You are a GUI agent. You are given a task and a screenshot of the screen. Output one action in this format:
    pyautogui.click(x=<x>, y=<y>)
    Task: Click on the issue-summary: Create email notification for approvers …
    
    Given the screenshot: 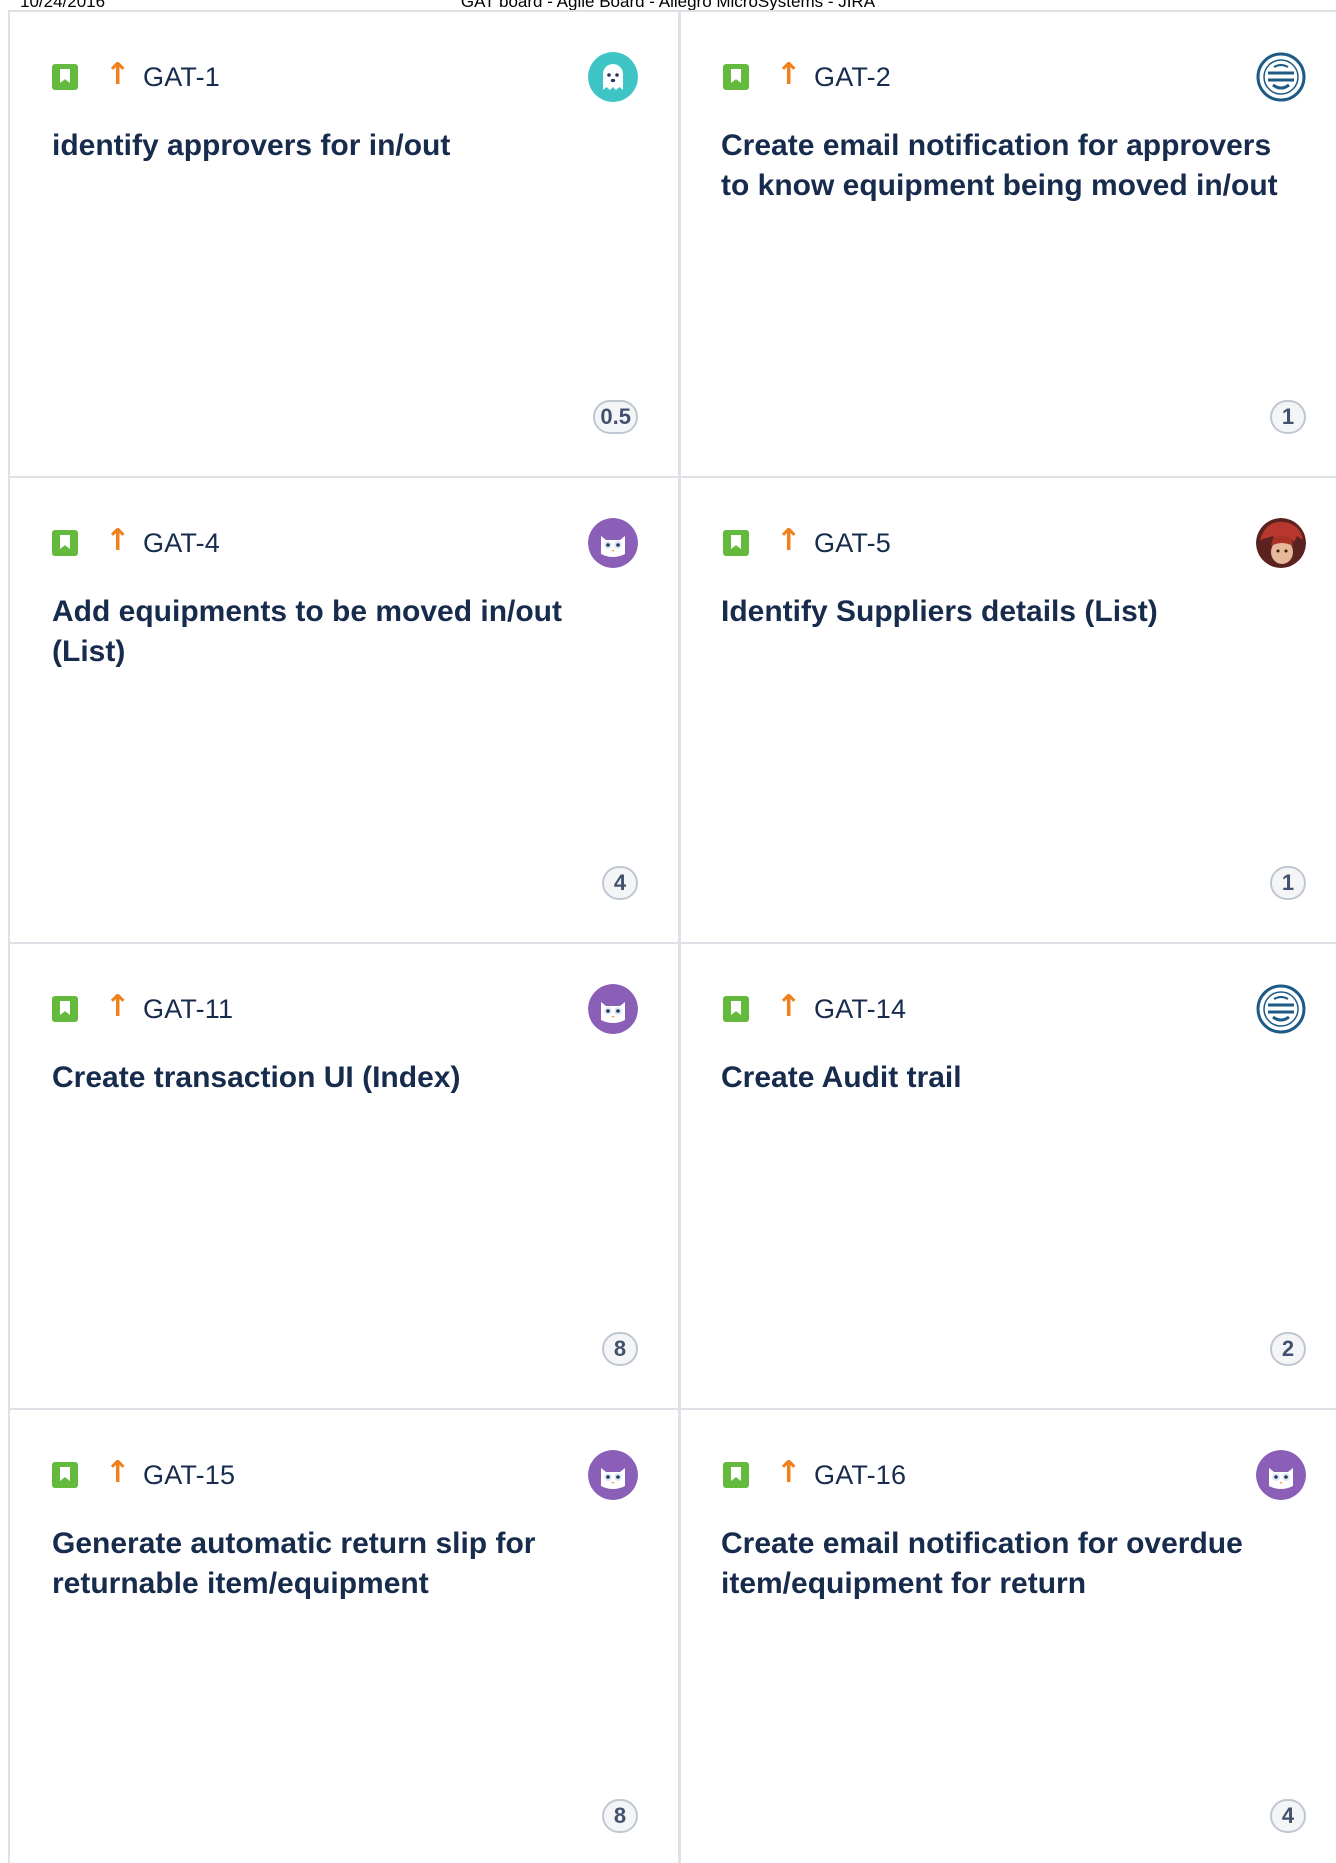 What is the action you would take?
    pyautogui.click(x=999, y=165)
    